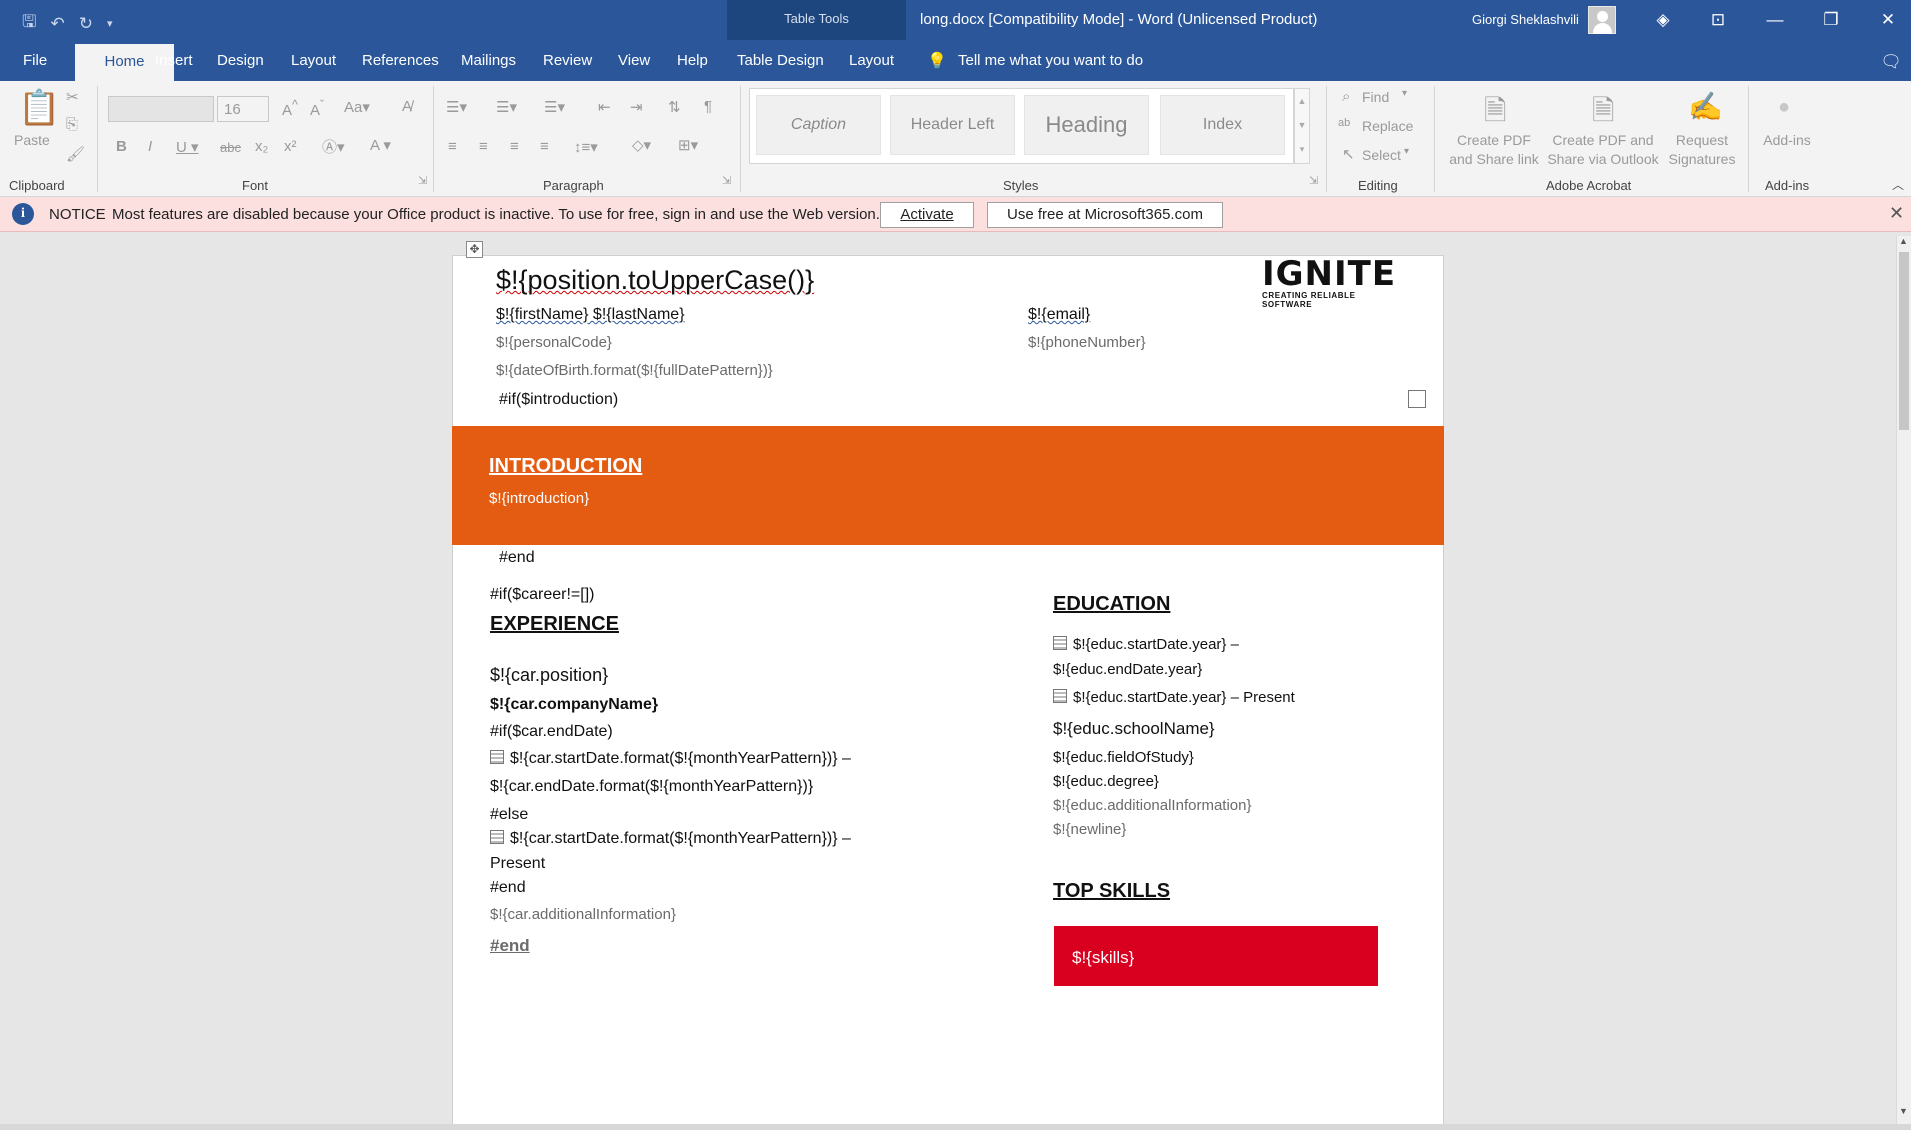  I want to click on else-directive: #else, so click(509, 815).